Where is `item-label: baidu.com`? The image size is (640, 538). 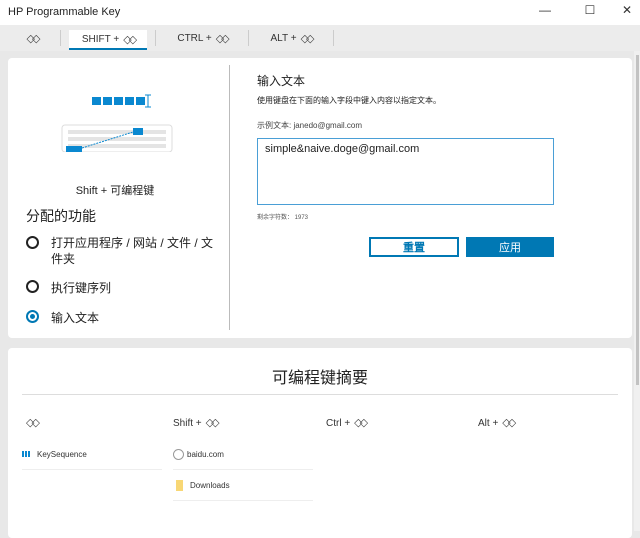
item-label: baidu.com is located at coordinates (205, 454).